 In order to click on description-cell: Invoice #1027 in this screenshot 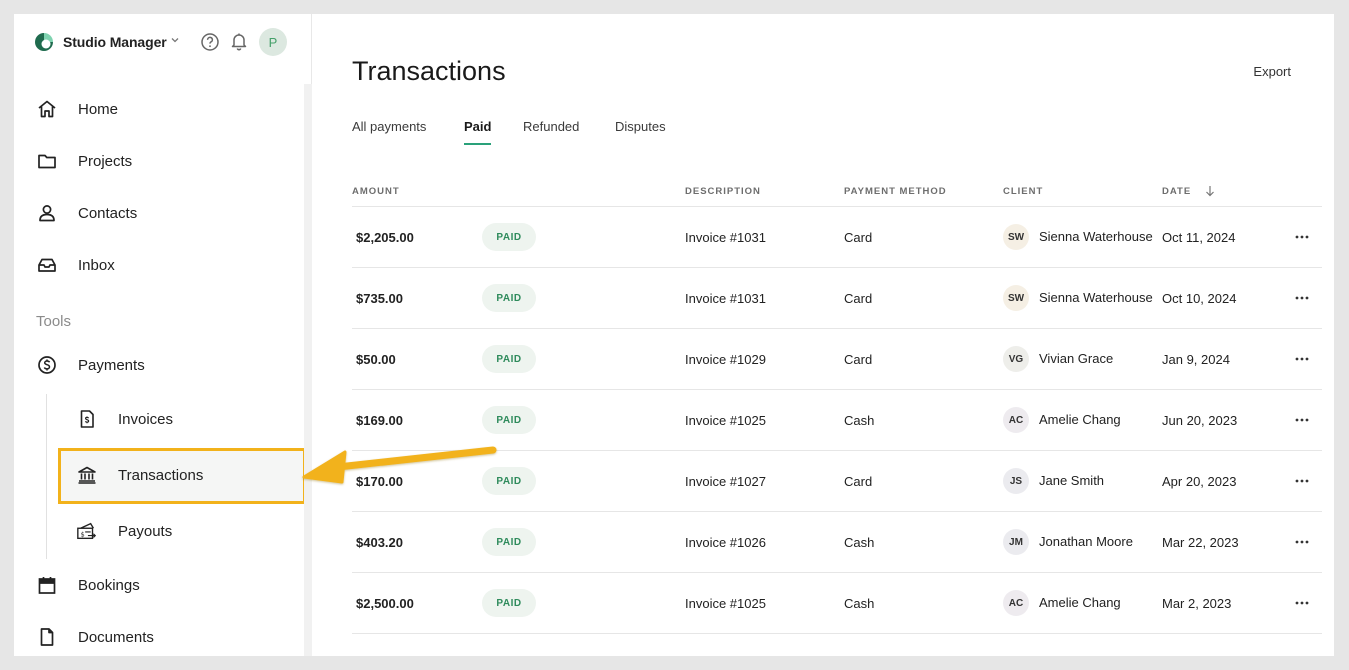, I will do `click(725, 481)`.